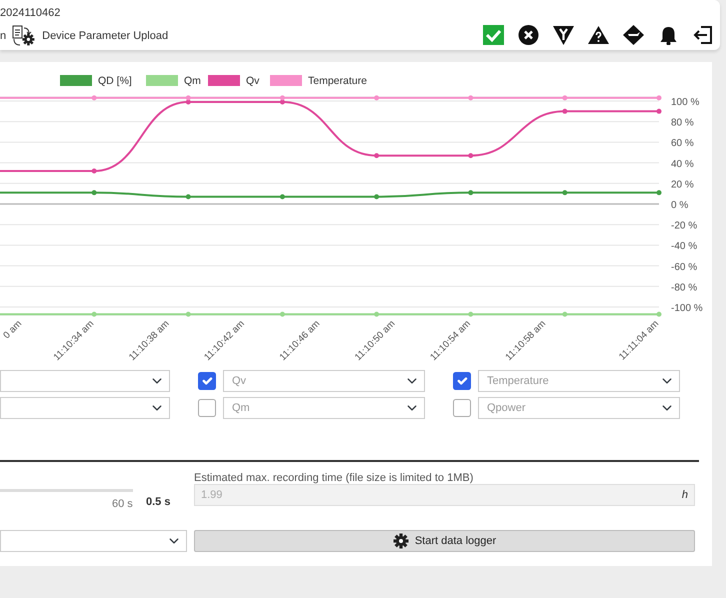  I want to click on axis-label: -80 %, so click(684, 288).